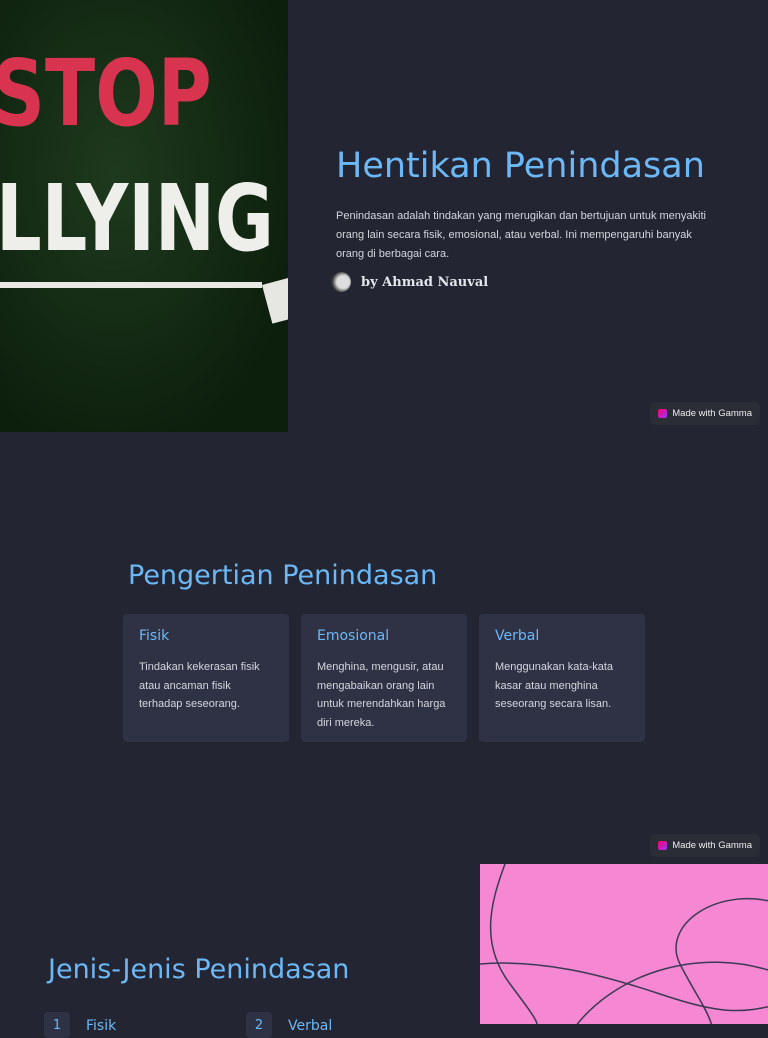 The height and width of the screenshot is (1038, 768). What do you see at coordinates (154, 636) in the screenshot?
I see `card-title: Fisik` at bounding box center [154, 636].